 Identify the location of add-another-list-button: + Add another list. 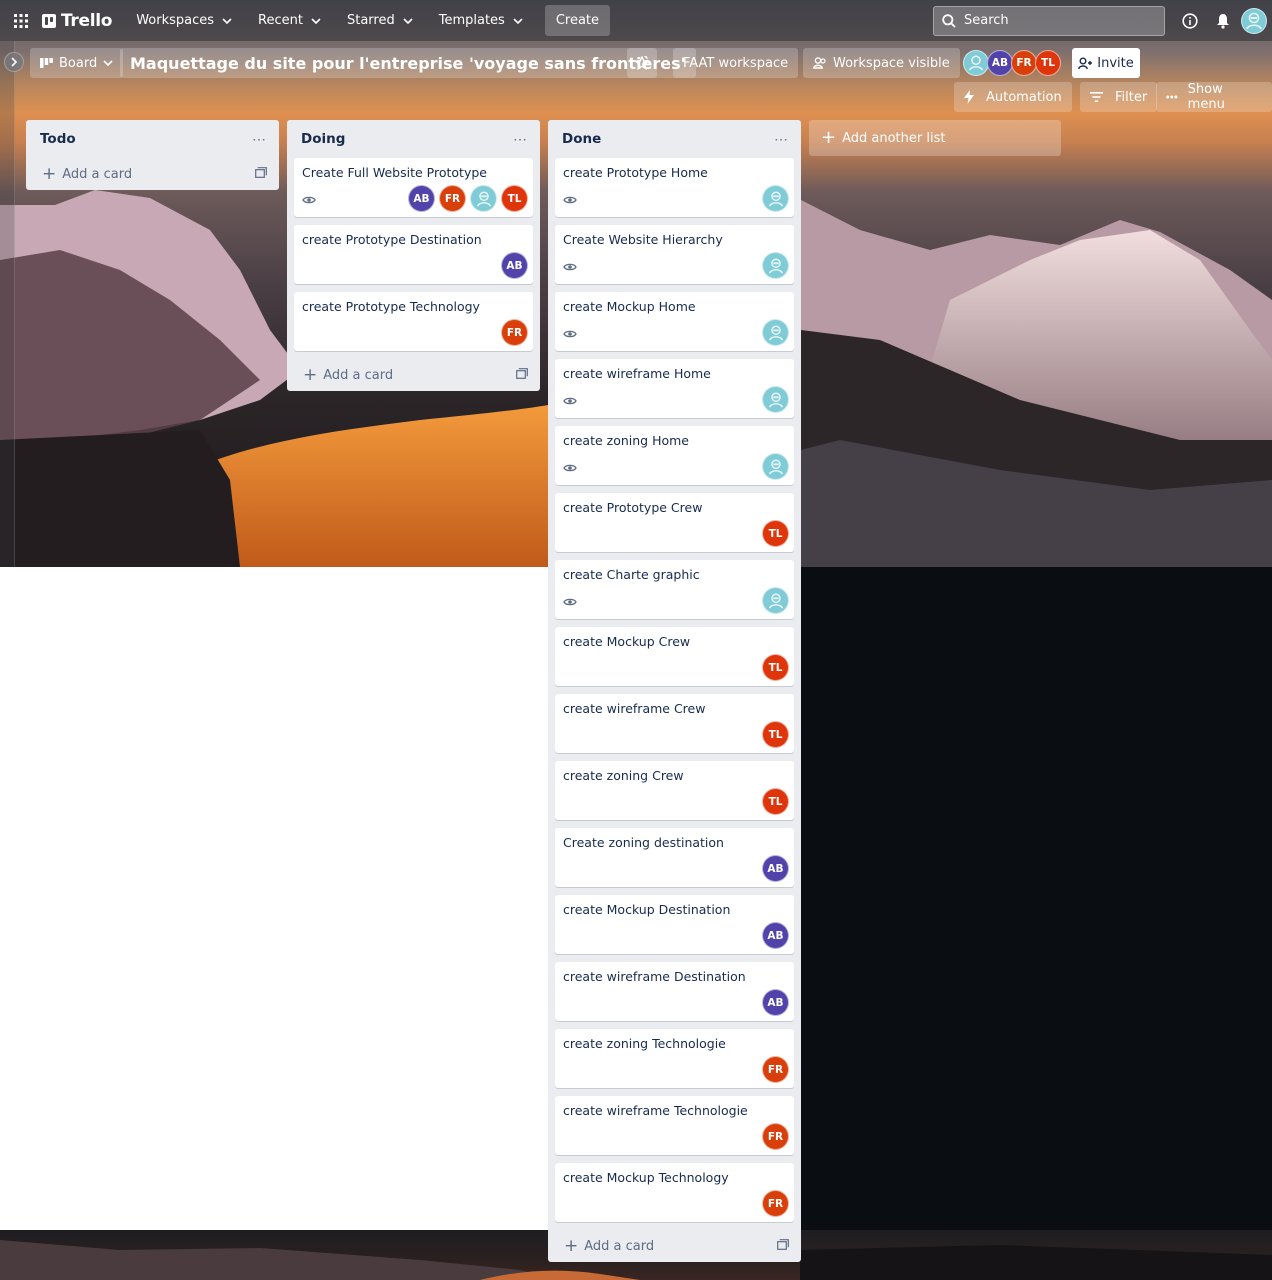
(935, 138).